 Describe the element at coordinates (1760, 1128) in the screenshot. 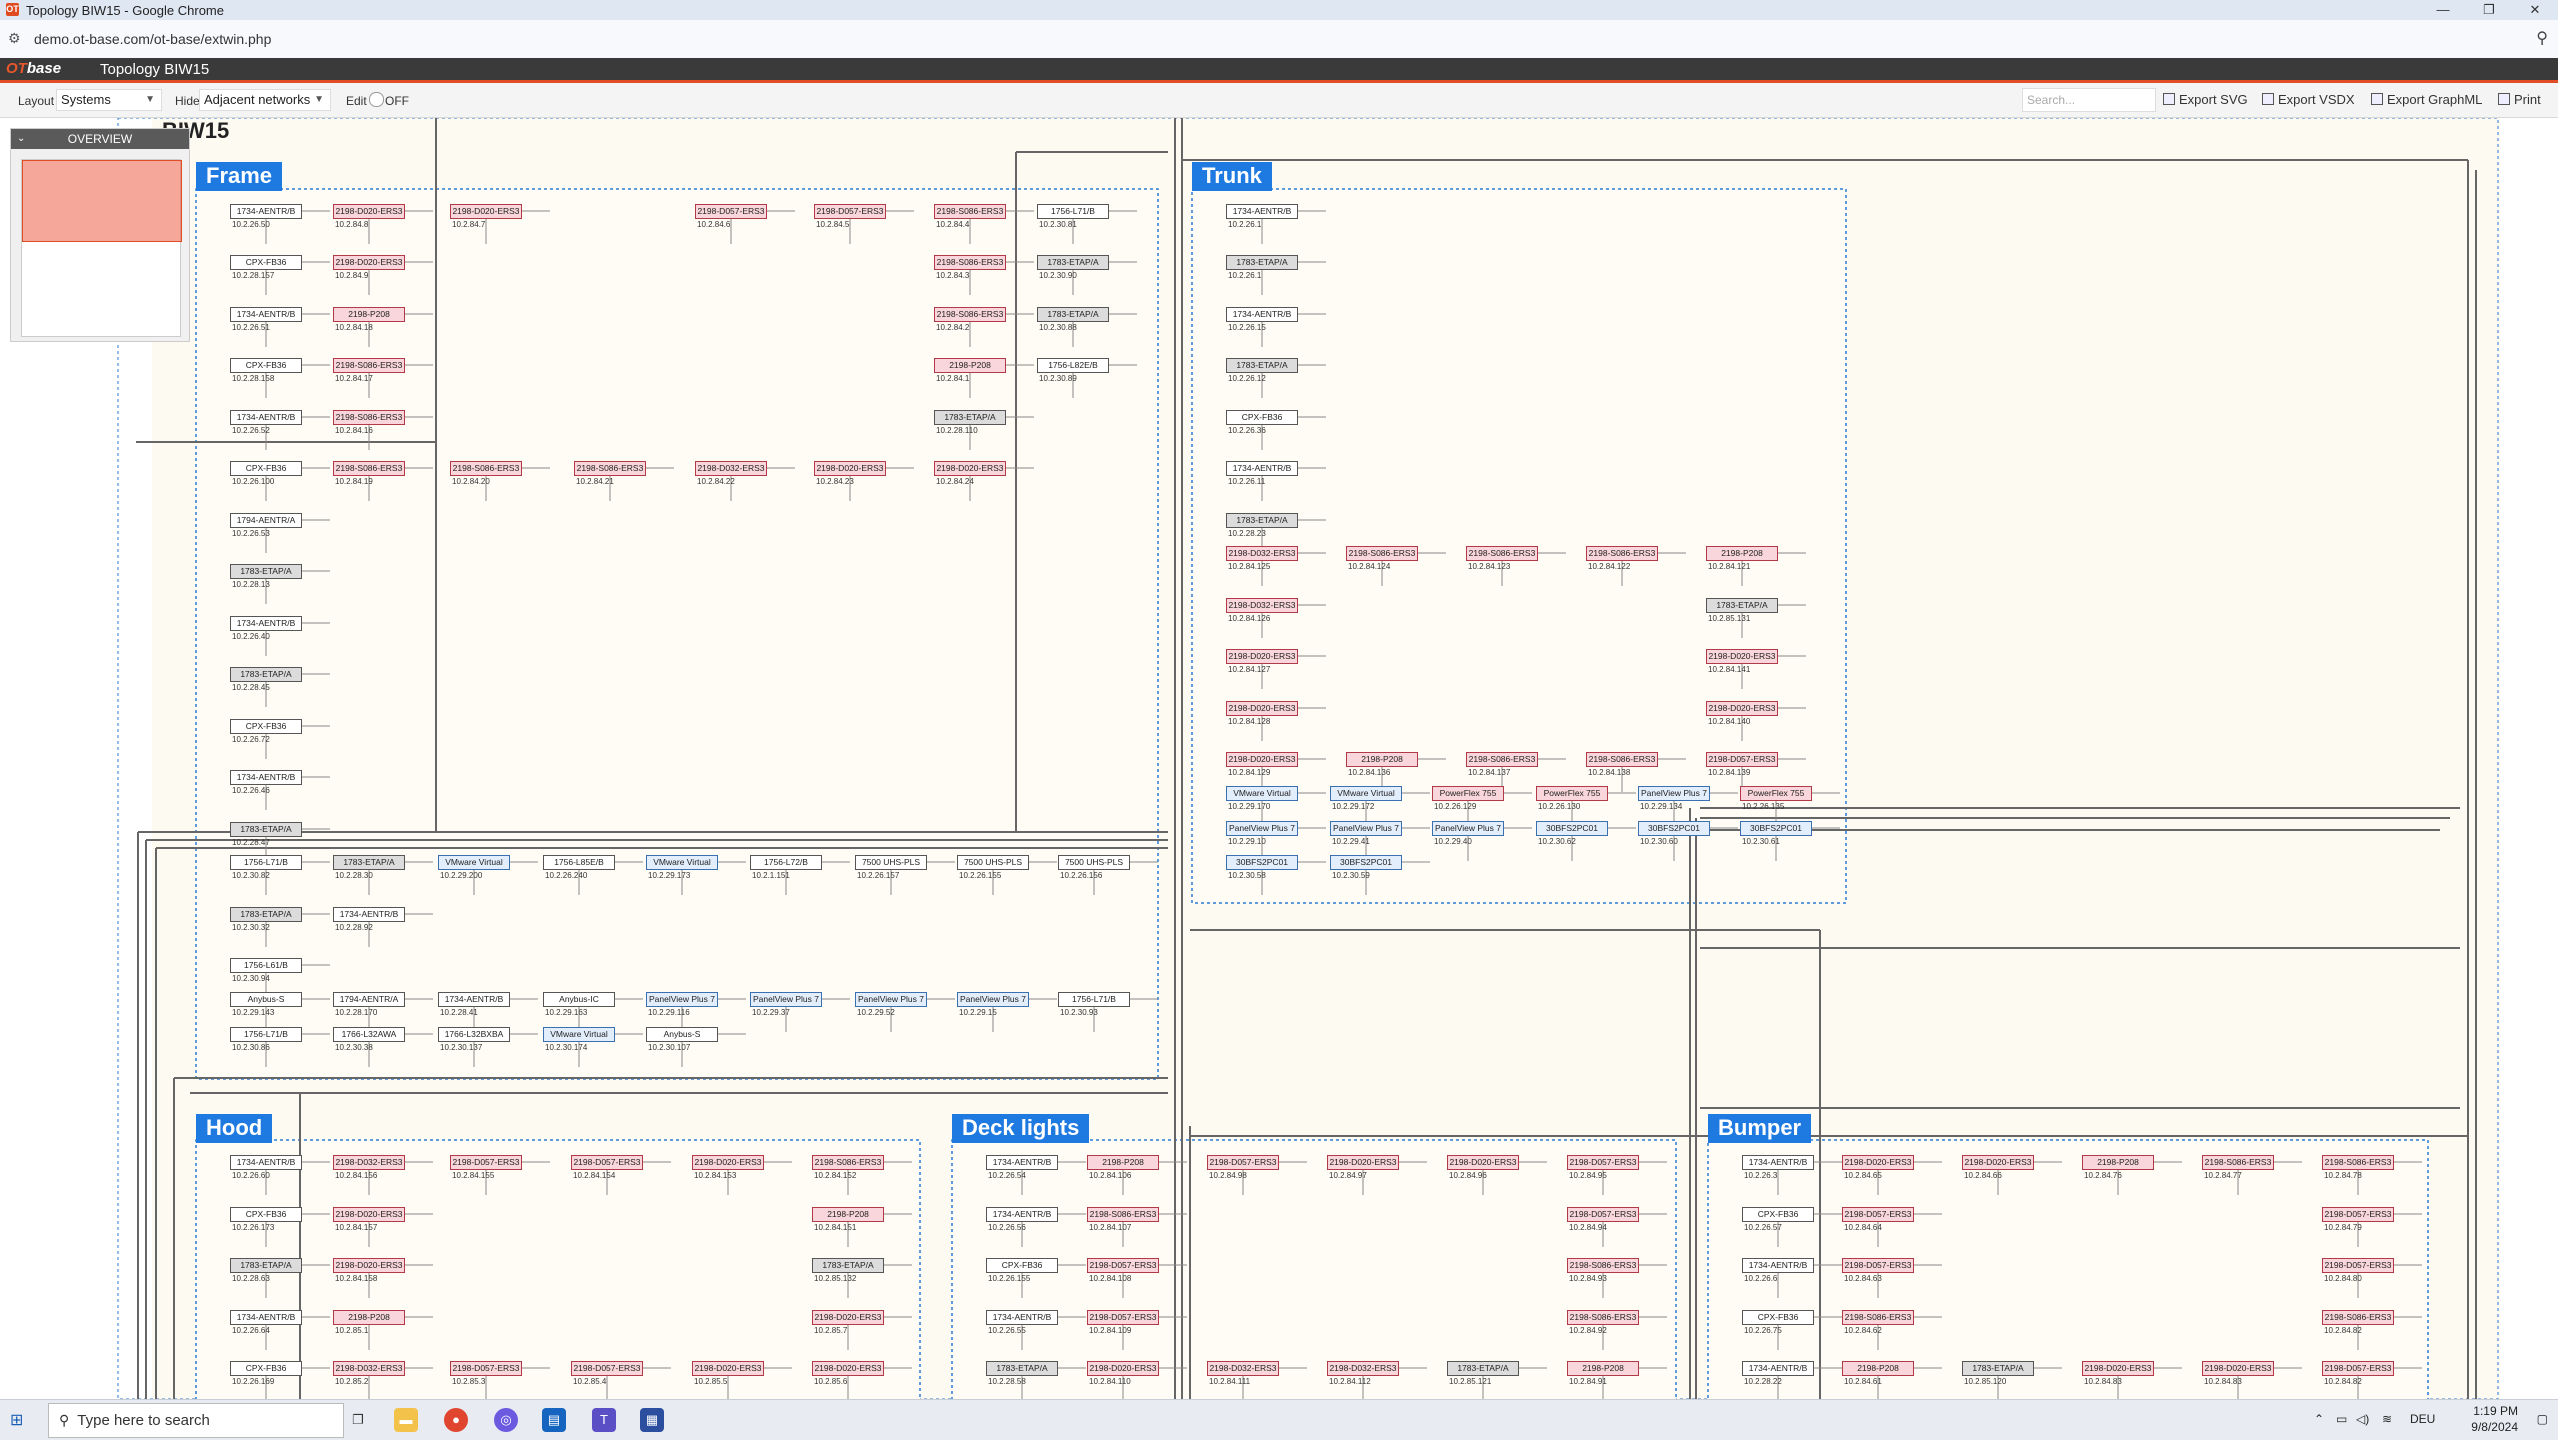

I see `group-title: Bumper` at that location.